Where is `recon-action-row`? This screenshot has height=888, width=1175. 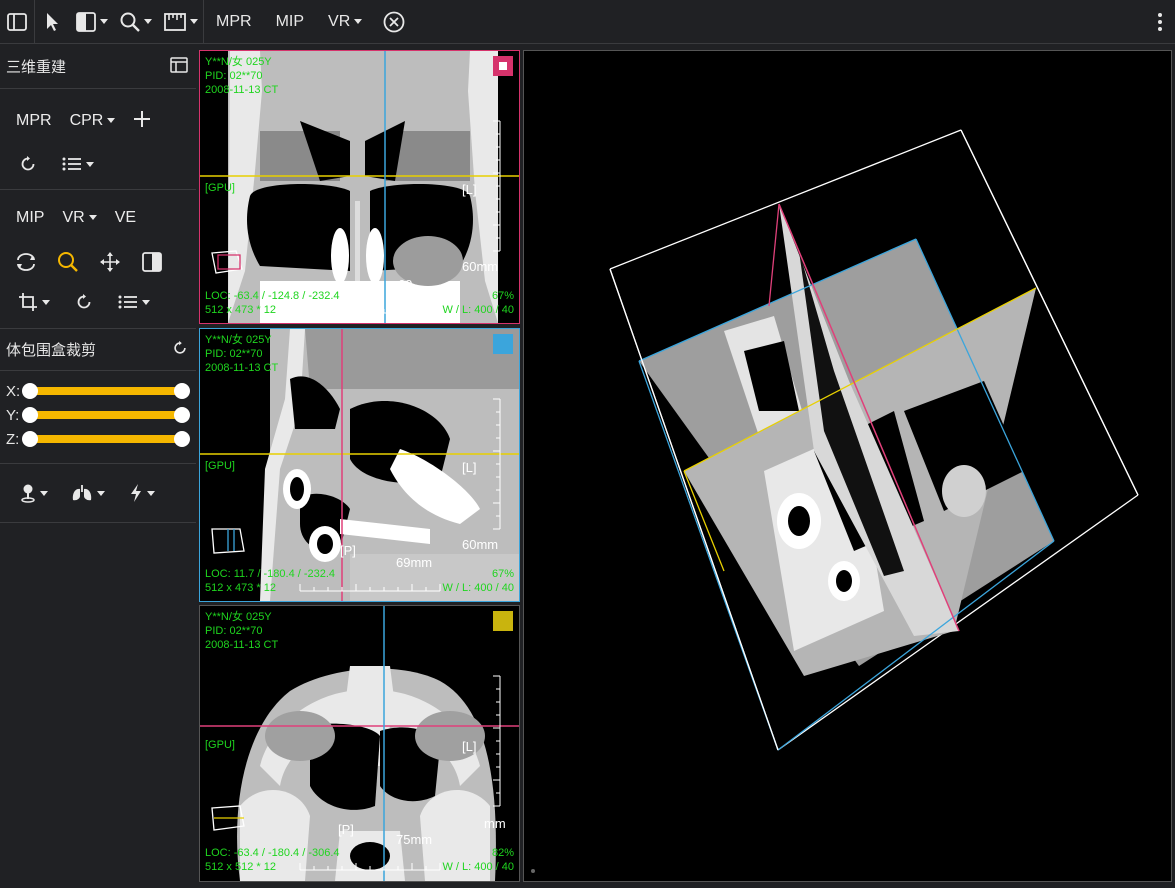 recon-action-row is located at coordinates (98, 168).